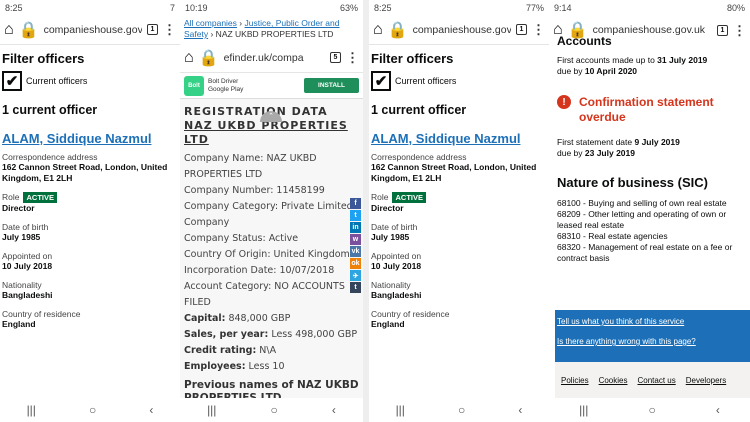  I want to click on url-field: efinder.uk/compa, so click(274, 58).